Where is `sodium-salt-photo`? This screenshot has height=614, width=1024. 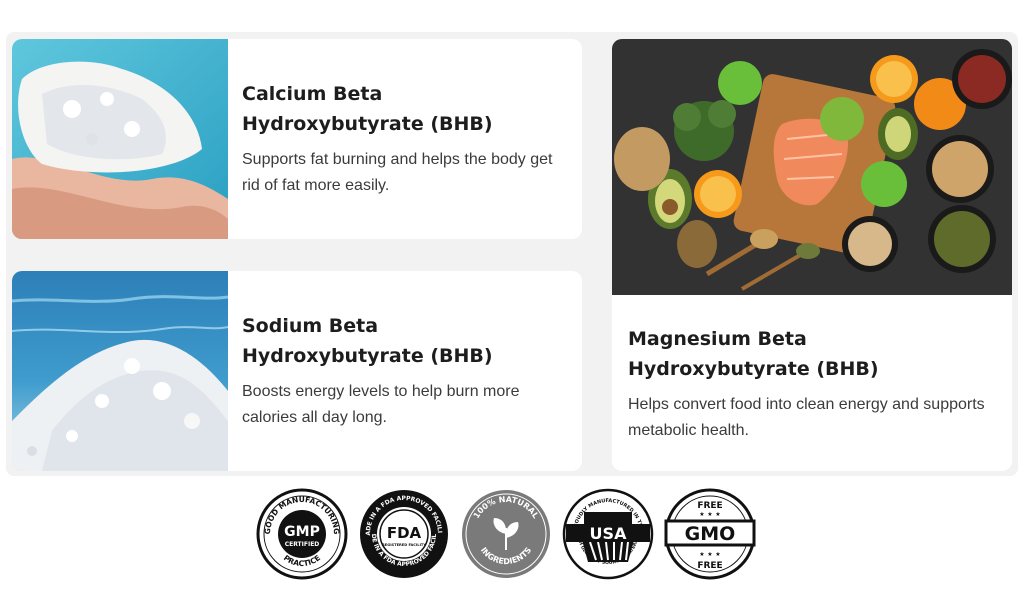
sodium-salt-photo is located at coordinates (120, 371).